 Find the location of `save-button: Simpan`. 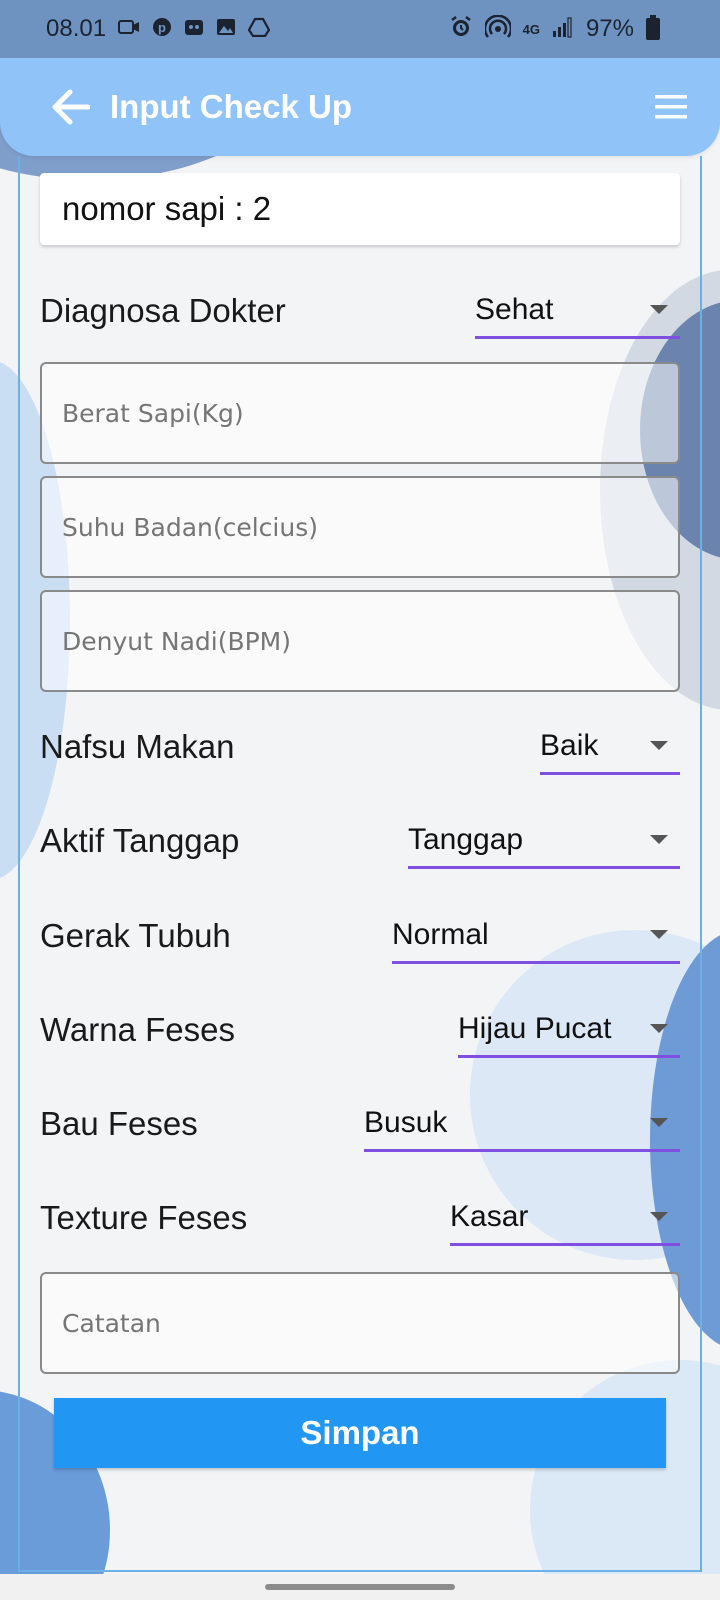

save-button: Simpan is located at coordinates (360, 1433).